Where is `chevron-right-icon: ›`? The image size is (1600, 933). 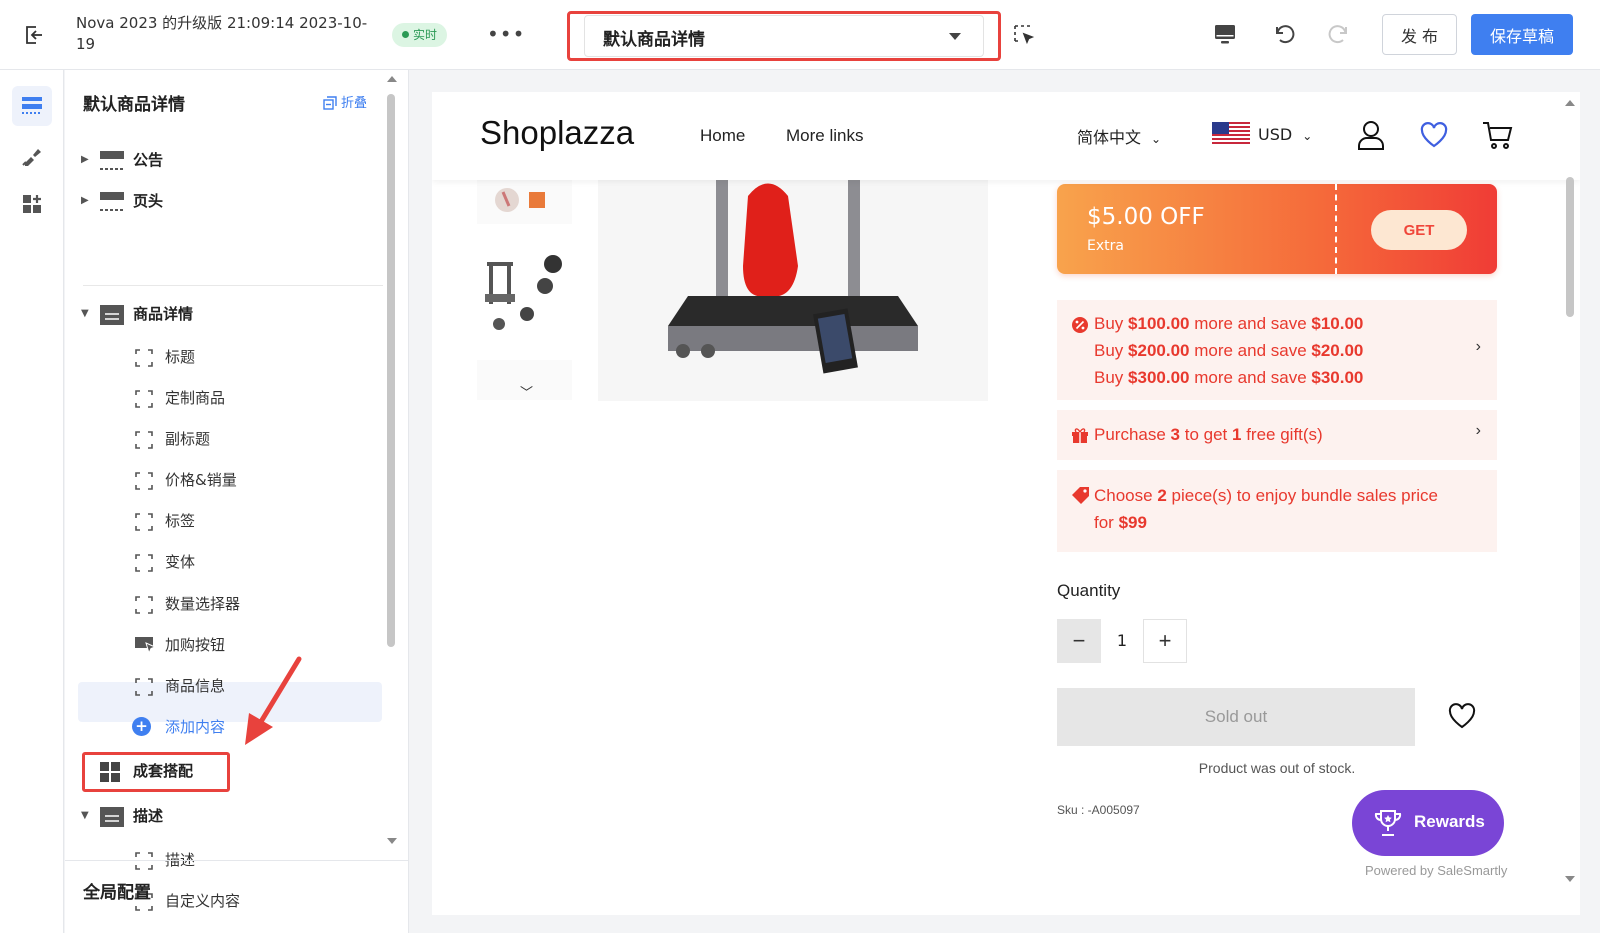 chevron-right-icon: › is located at coordinates (1478, 430).